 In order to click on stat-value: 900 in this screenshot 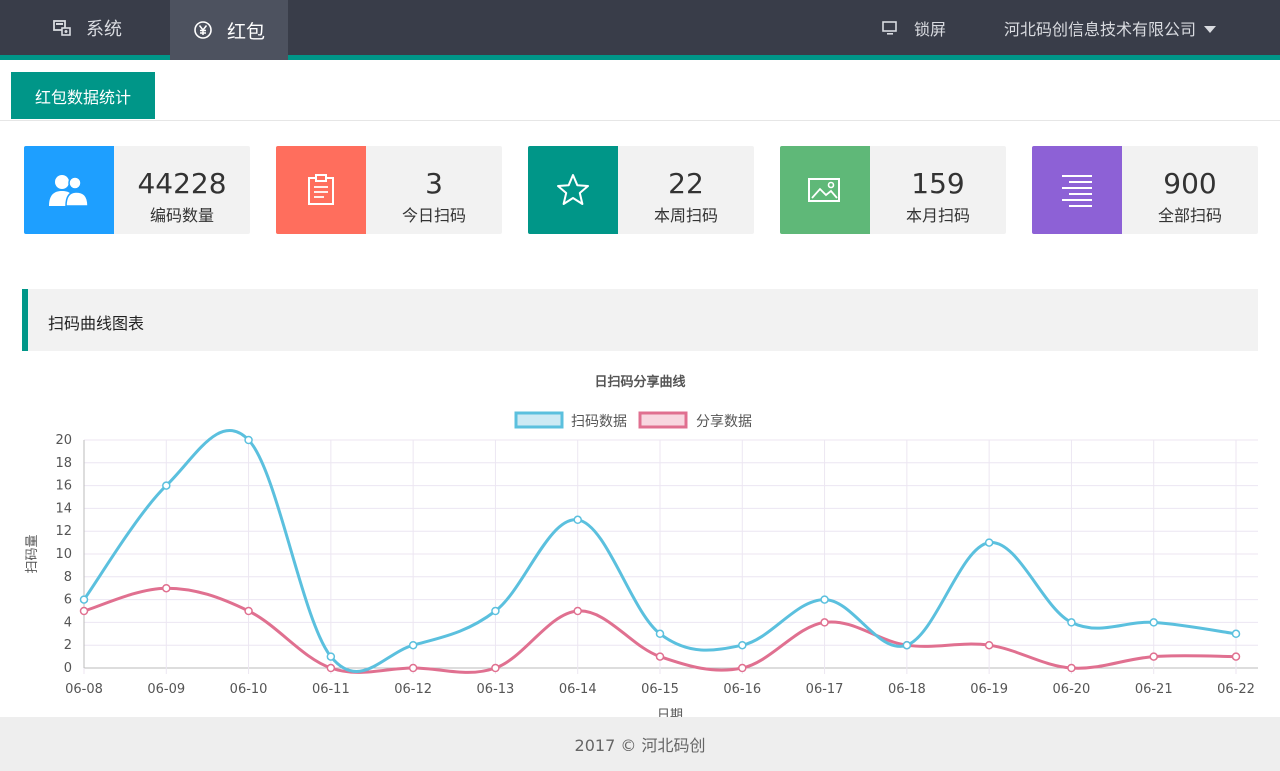, I will do `click(1190, 183)`.